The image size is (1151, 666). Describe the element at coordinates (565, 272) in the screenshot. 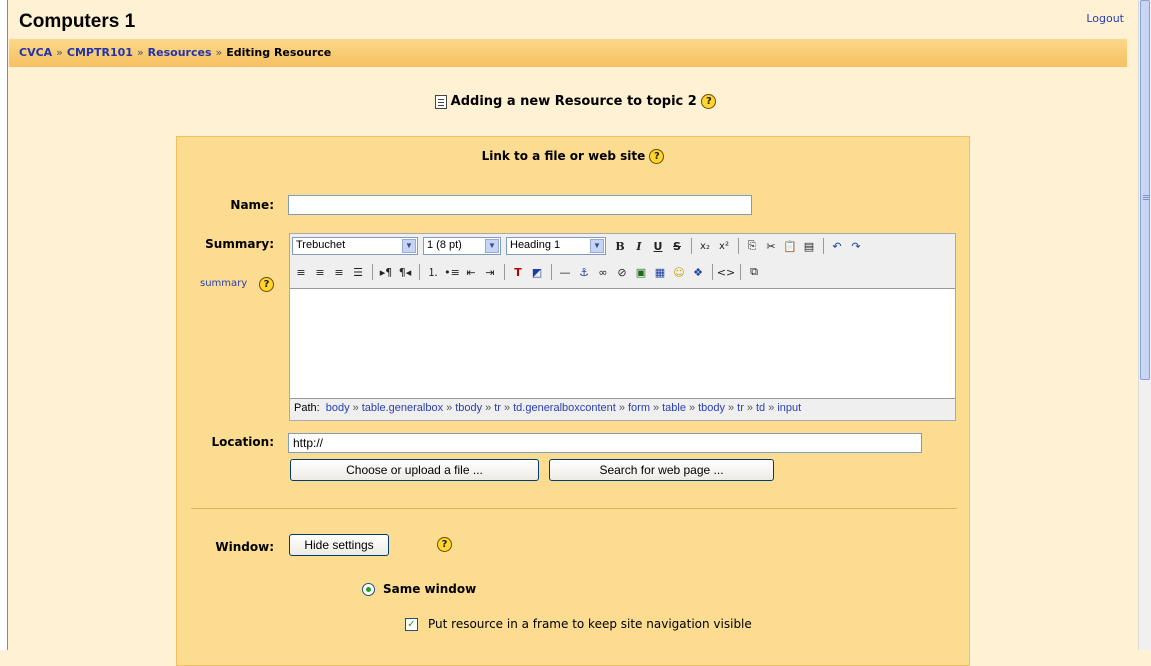

I see `horizontal-rule-icon: —` at that location.